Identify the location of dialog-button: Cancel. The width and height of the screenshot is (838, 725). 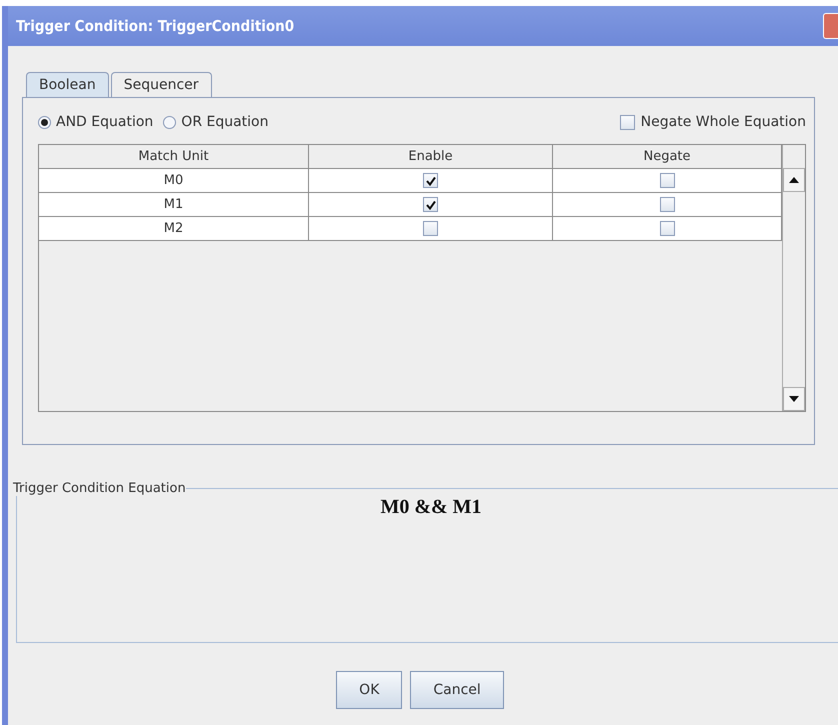
(457, 690).